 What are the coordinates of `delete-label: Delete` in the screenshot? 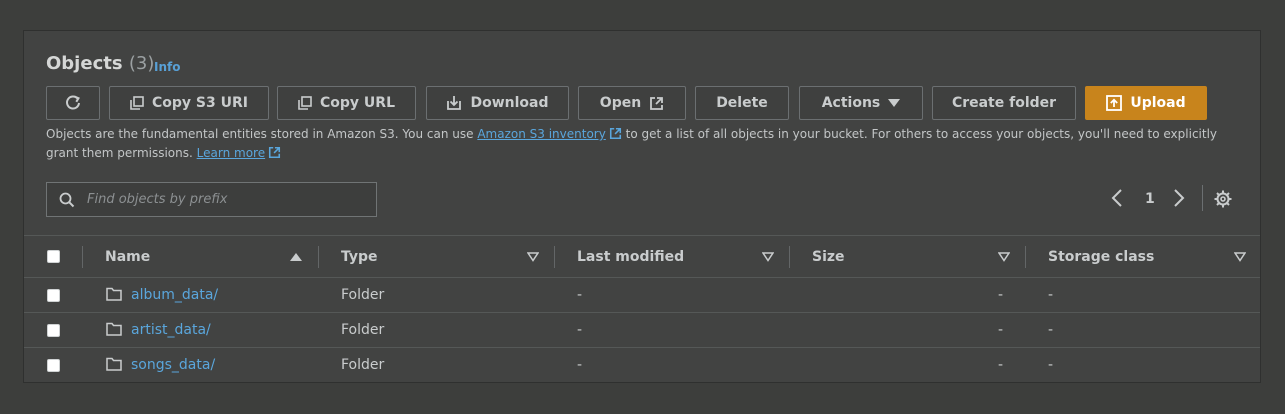 It's located at (742, 103).